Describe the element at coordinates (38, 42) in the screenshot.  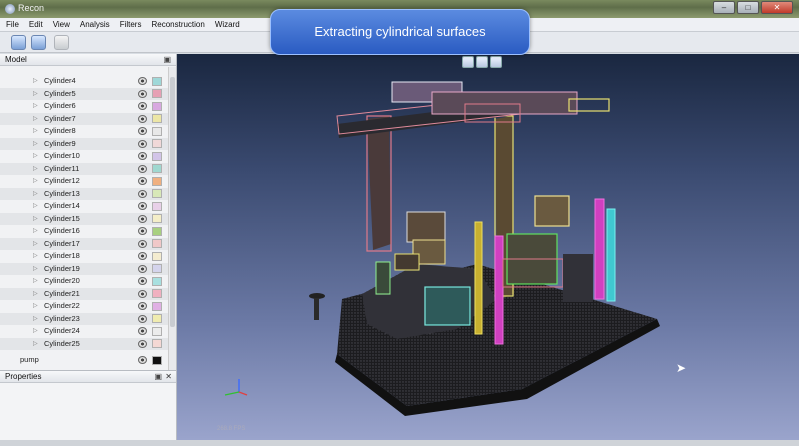
I see `import-icon` at that location.